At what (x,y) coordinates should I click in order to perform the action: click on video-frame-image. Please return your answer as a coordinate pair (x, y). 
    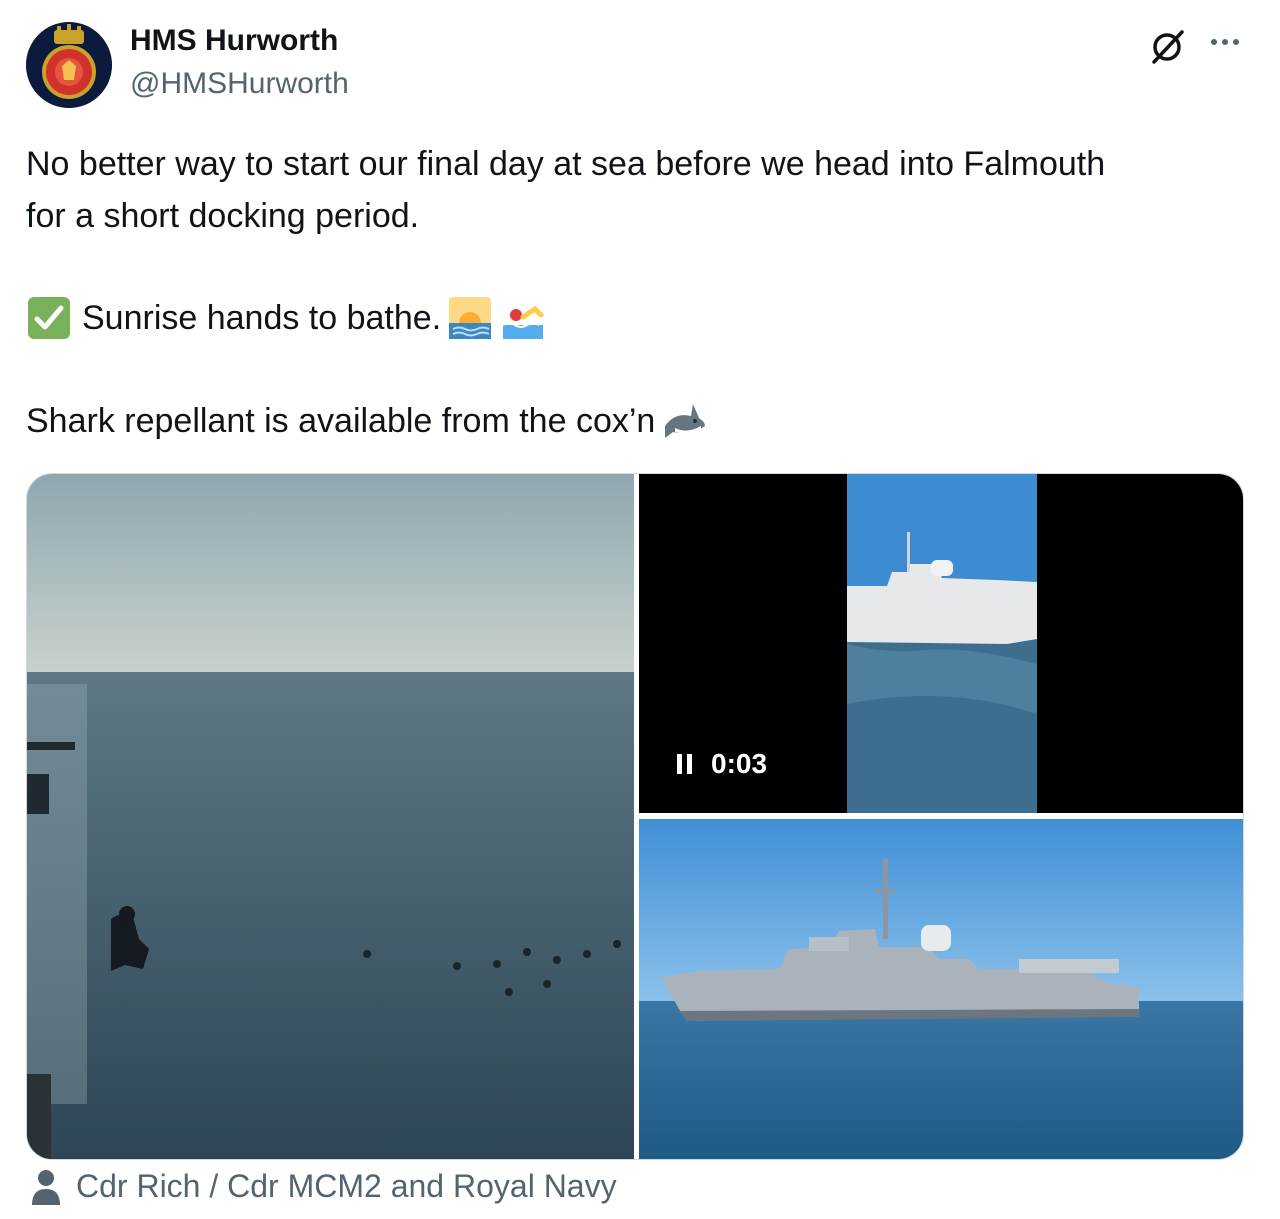
    Looking at the image, I should click on (942, 643).